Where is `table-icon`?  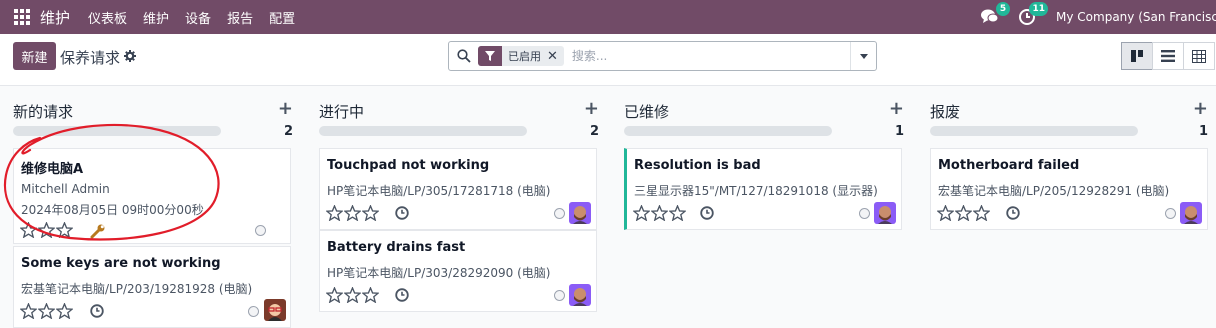 table-icon is located at coordinates (1199, 56).